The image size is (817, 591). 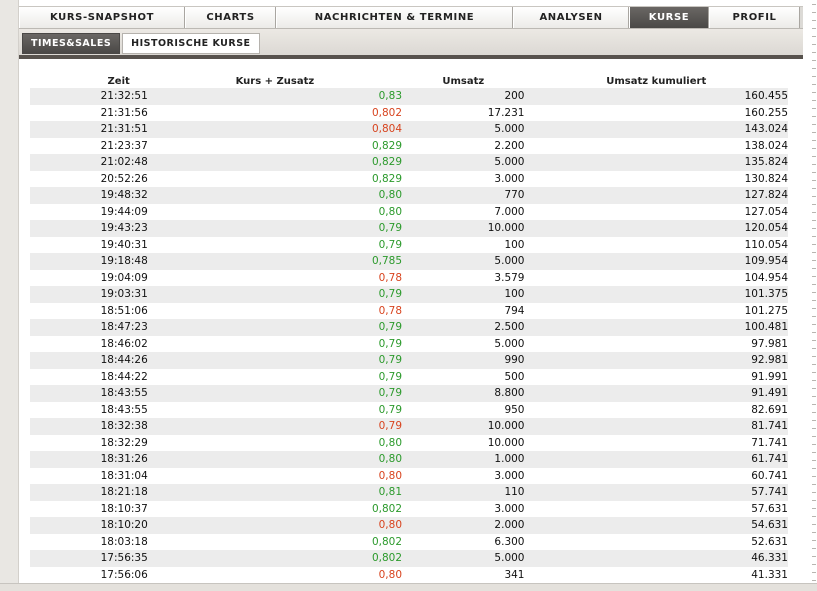 I want to click on cell-umsatz-kumuliert: 120.054, so click(x=766, y=228).